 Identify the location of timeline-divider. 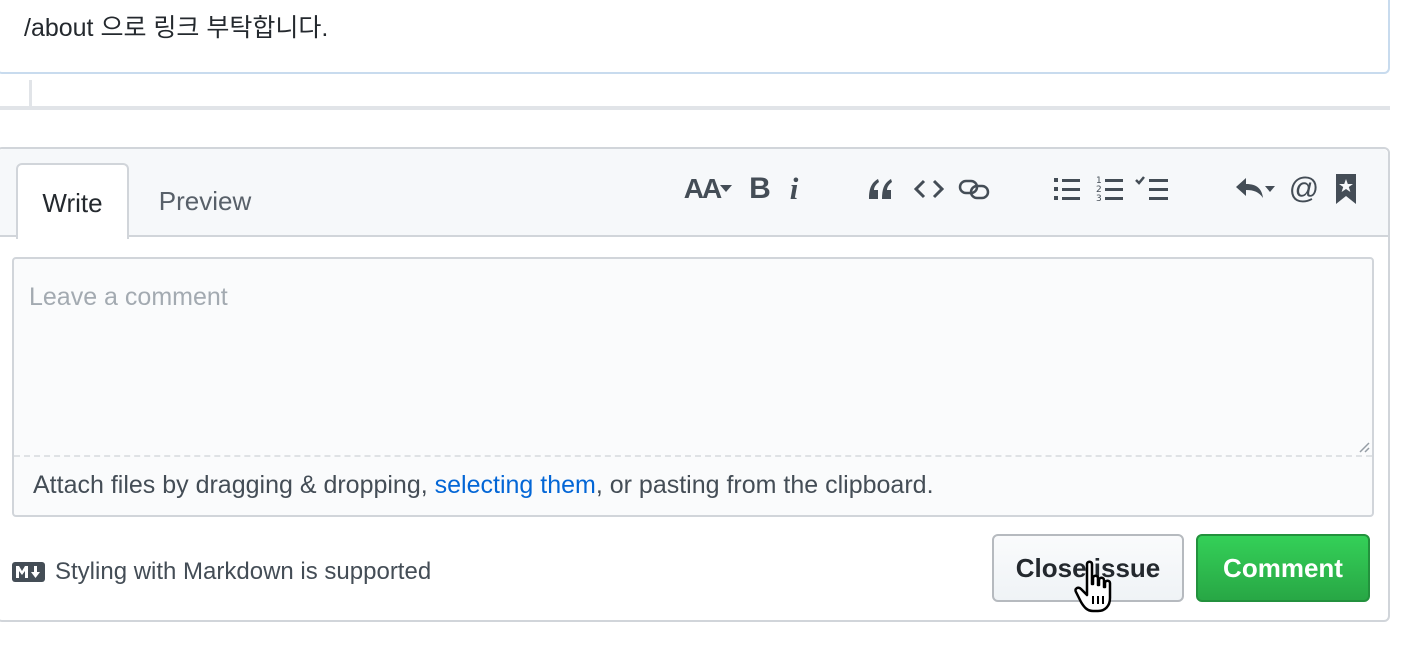
(695, 108).